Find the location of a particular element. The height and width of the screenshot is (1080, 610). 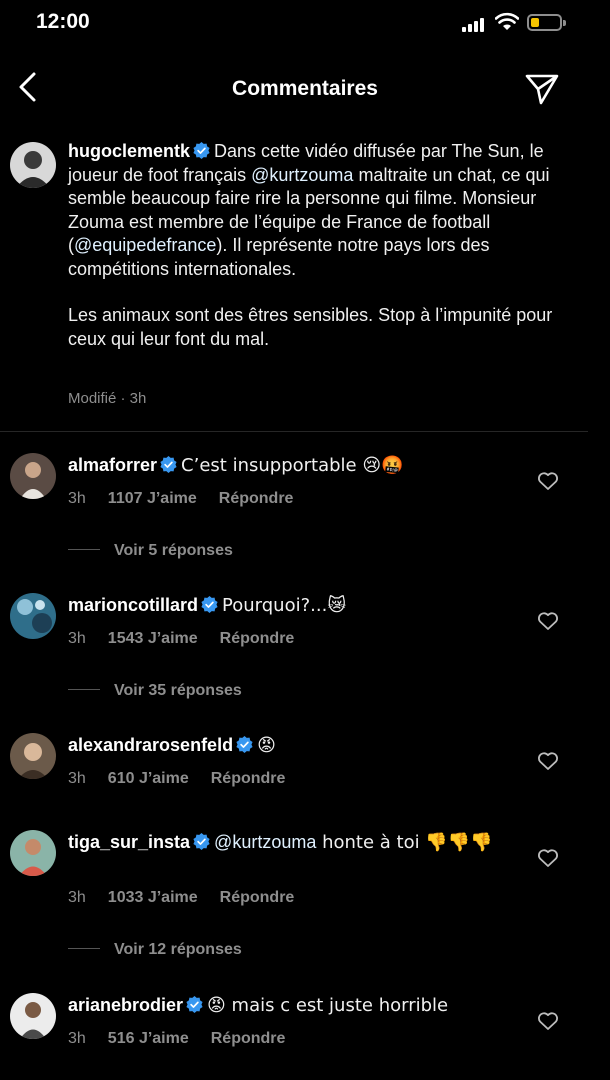

send-icon is located at coordinates (542, 89).